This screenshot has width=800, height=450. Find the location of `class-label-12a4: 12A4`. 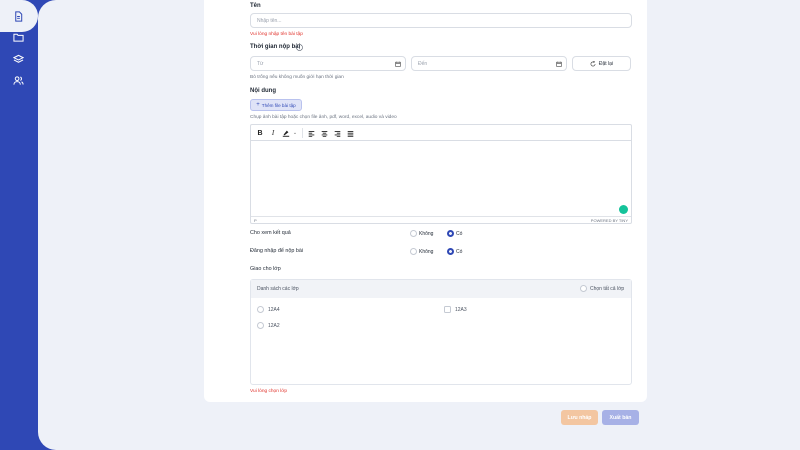

class-label-12a4: 12A4 is located at coordinates (274, 310).